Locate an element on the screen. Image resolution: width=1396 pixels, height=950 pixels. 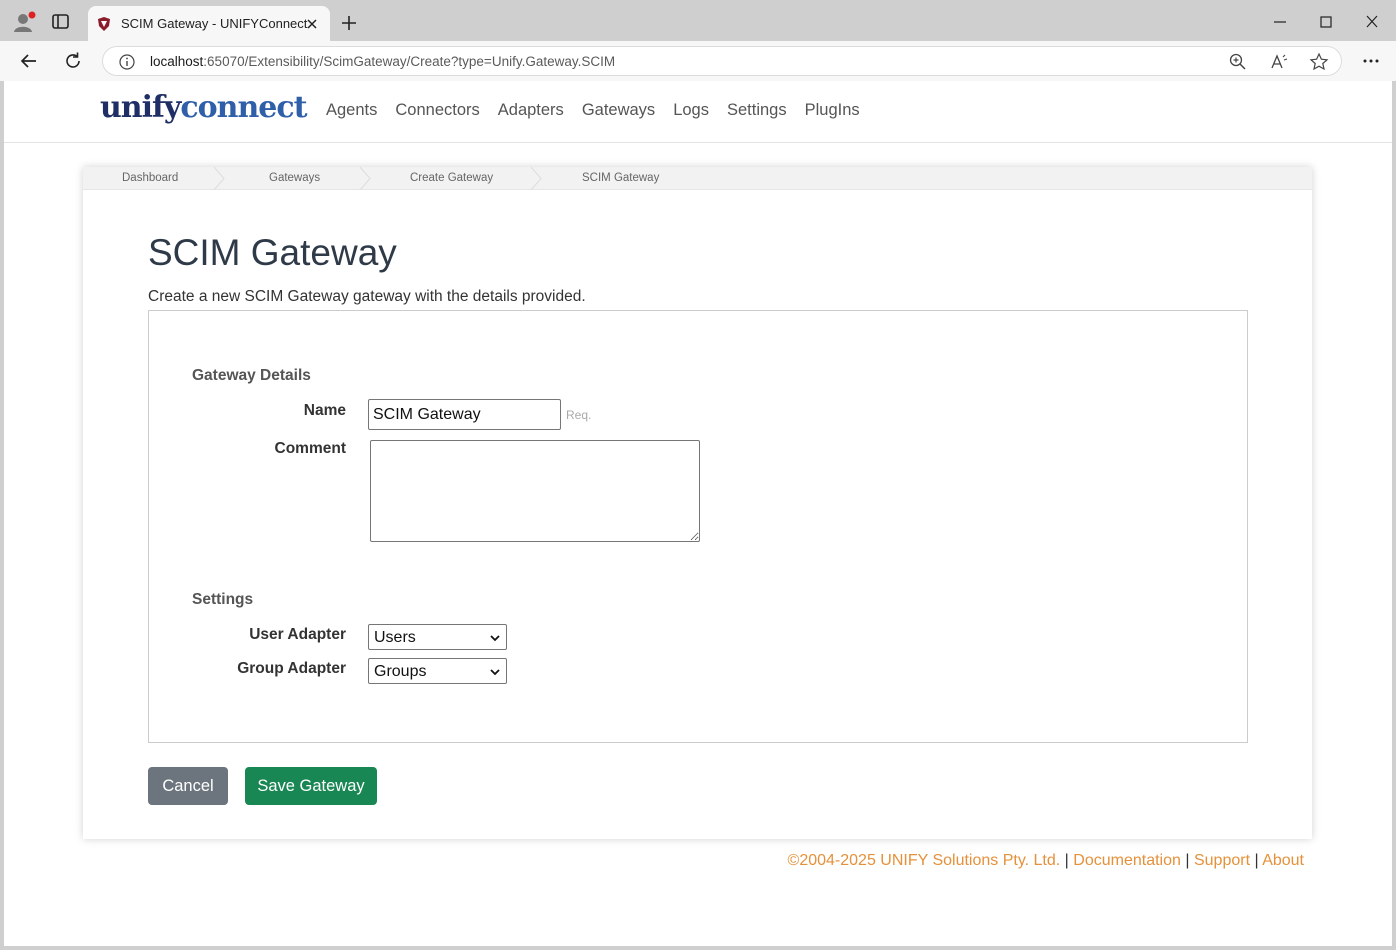
url-host: localhost is located at coordinates (177, 61).